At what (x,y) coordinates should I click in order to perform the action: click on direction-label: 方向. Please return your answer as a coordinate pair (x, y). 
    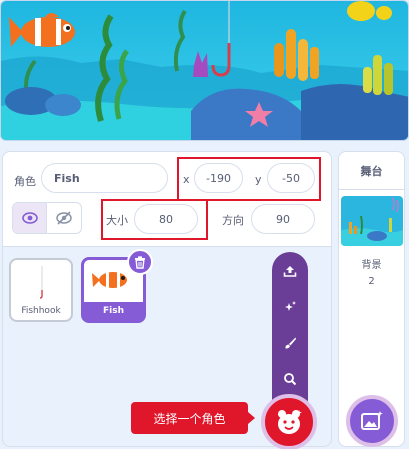
    Looking at the image, I should click on (233, 220).